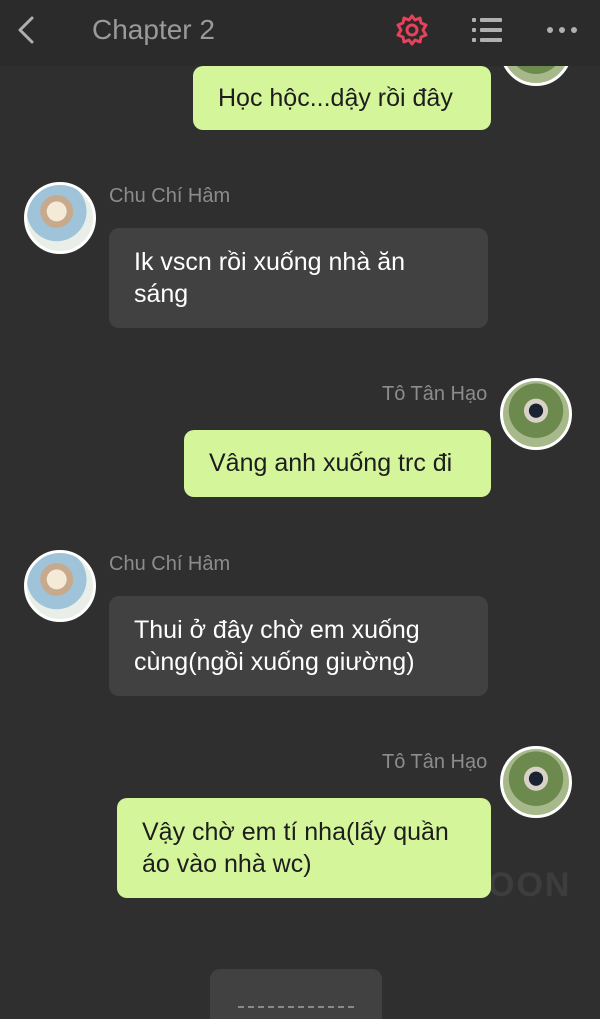  Describe the element at coordinates (530, 885) in the screenshot. I see `watermark: OON` at that location.